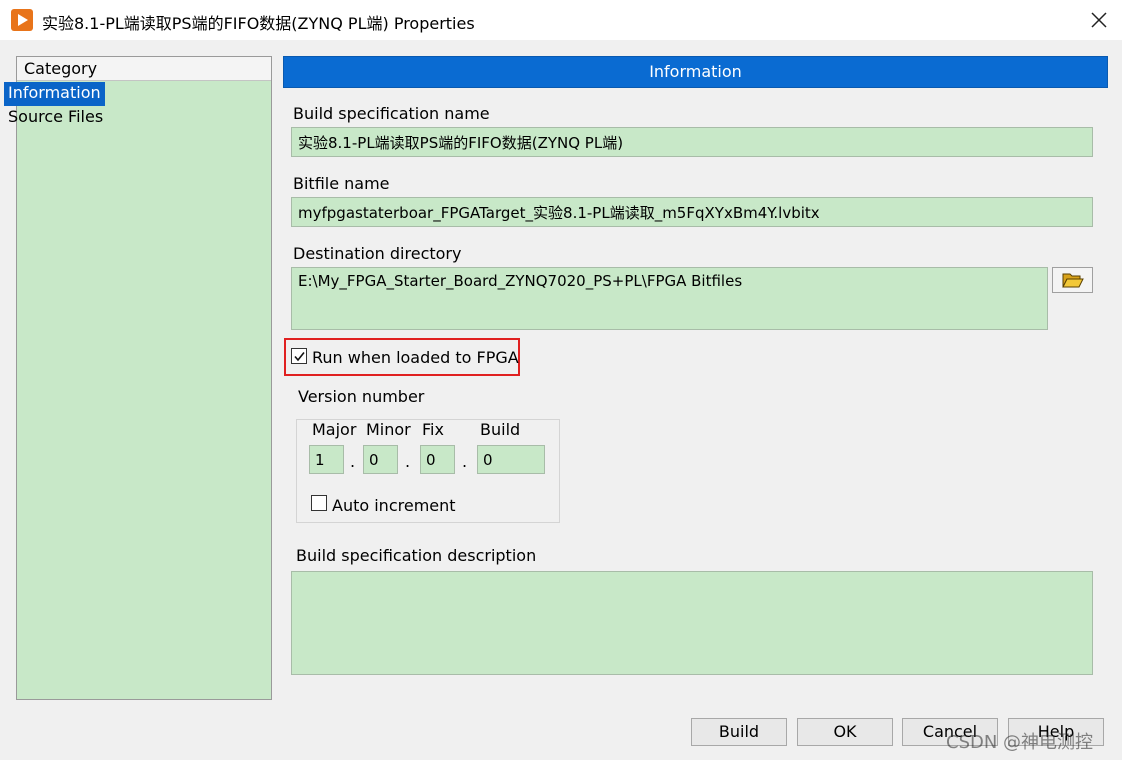 The width and height of the screenshot is (1122, 760). I want to click on build-spec-description-label: Build specification description, so click(416, 555).